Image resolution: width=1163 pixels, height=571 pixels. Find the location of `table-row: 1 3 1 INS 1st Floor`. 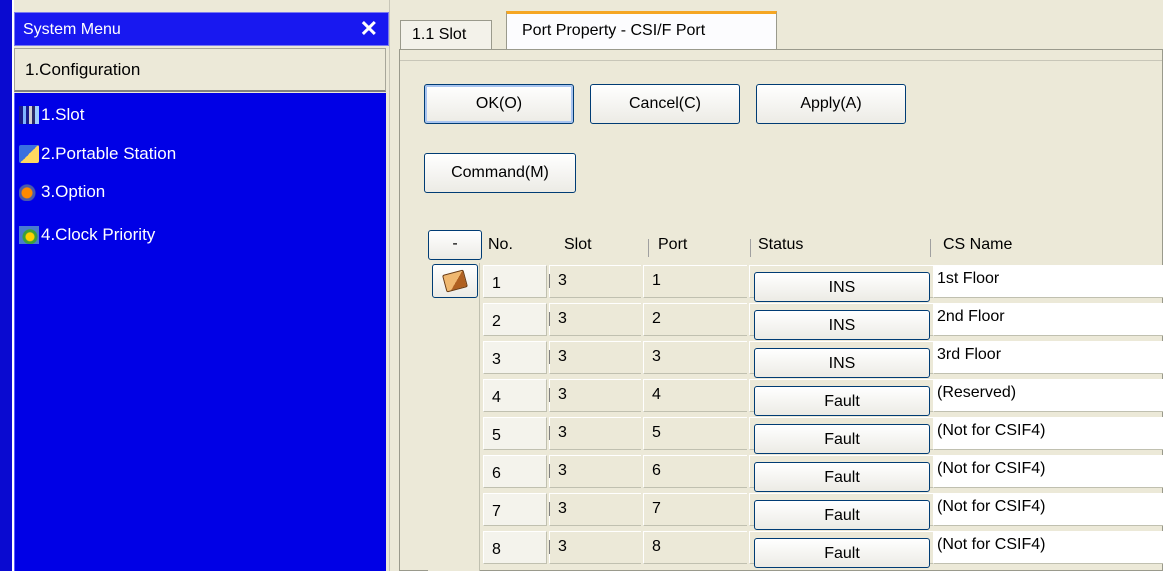

table-row: 1 3 1 INS 1st Floor is located at coordinates (823, 282).